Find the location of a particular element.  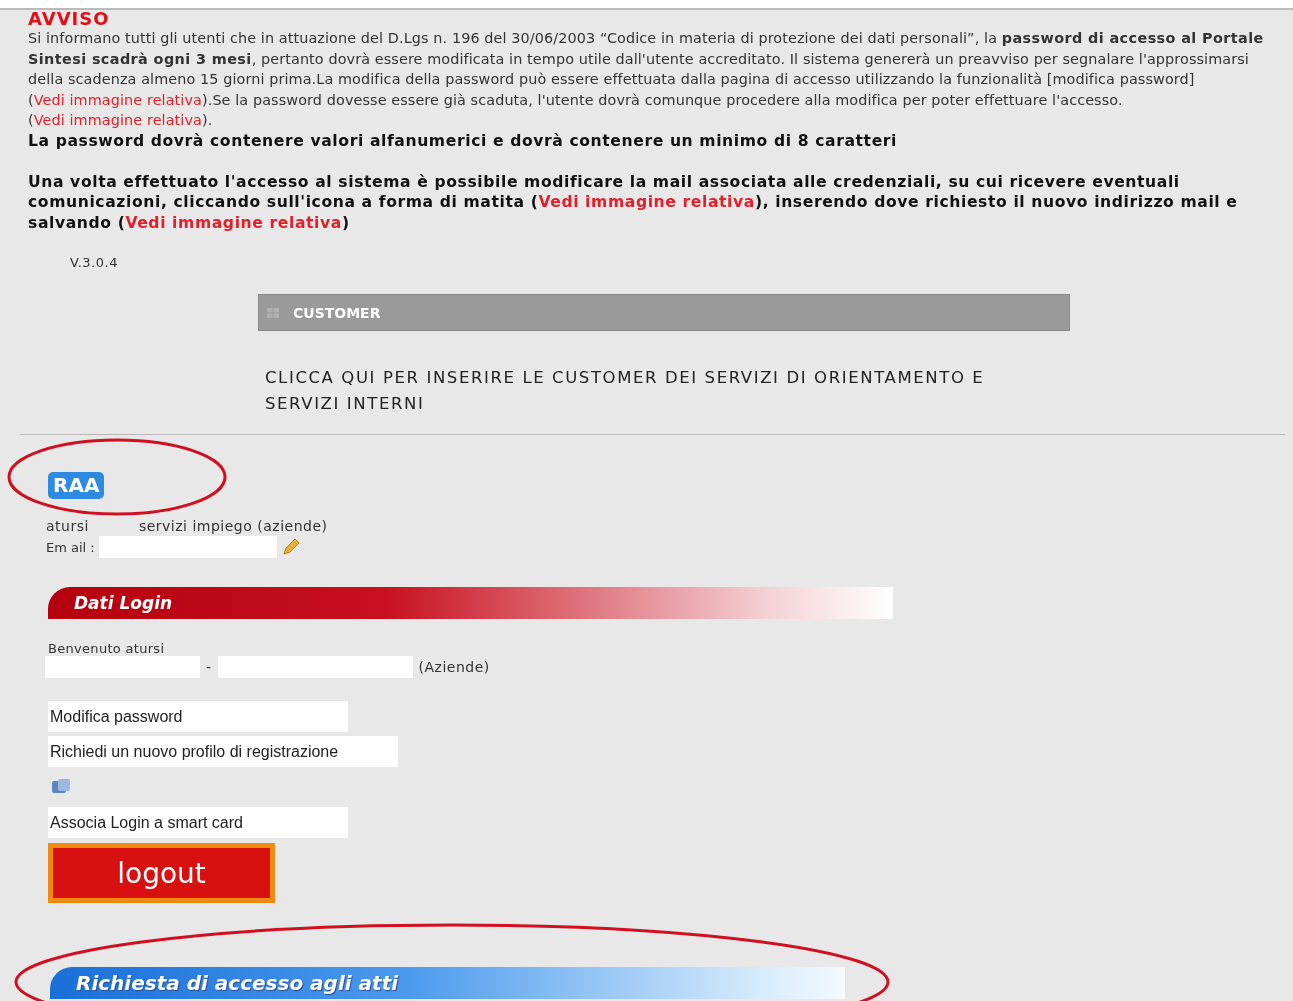

welcome-text: Benvenuto atursi is located at coordinates (107, 648).